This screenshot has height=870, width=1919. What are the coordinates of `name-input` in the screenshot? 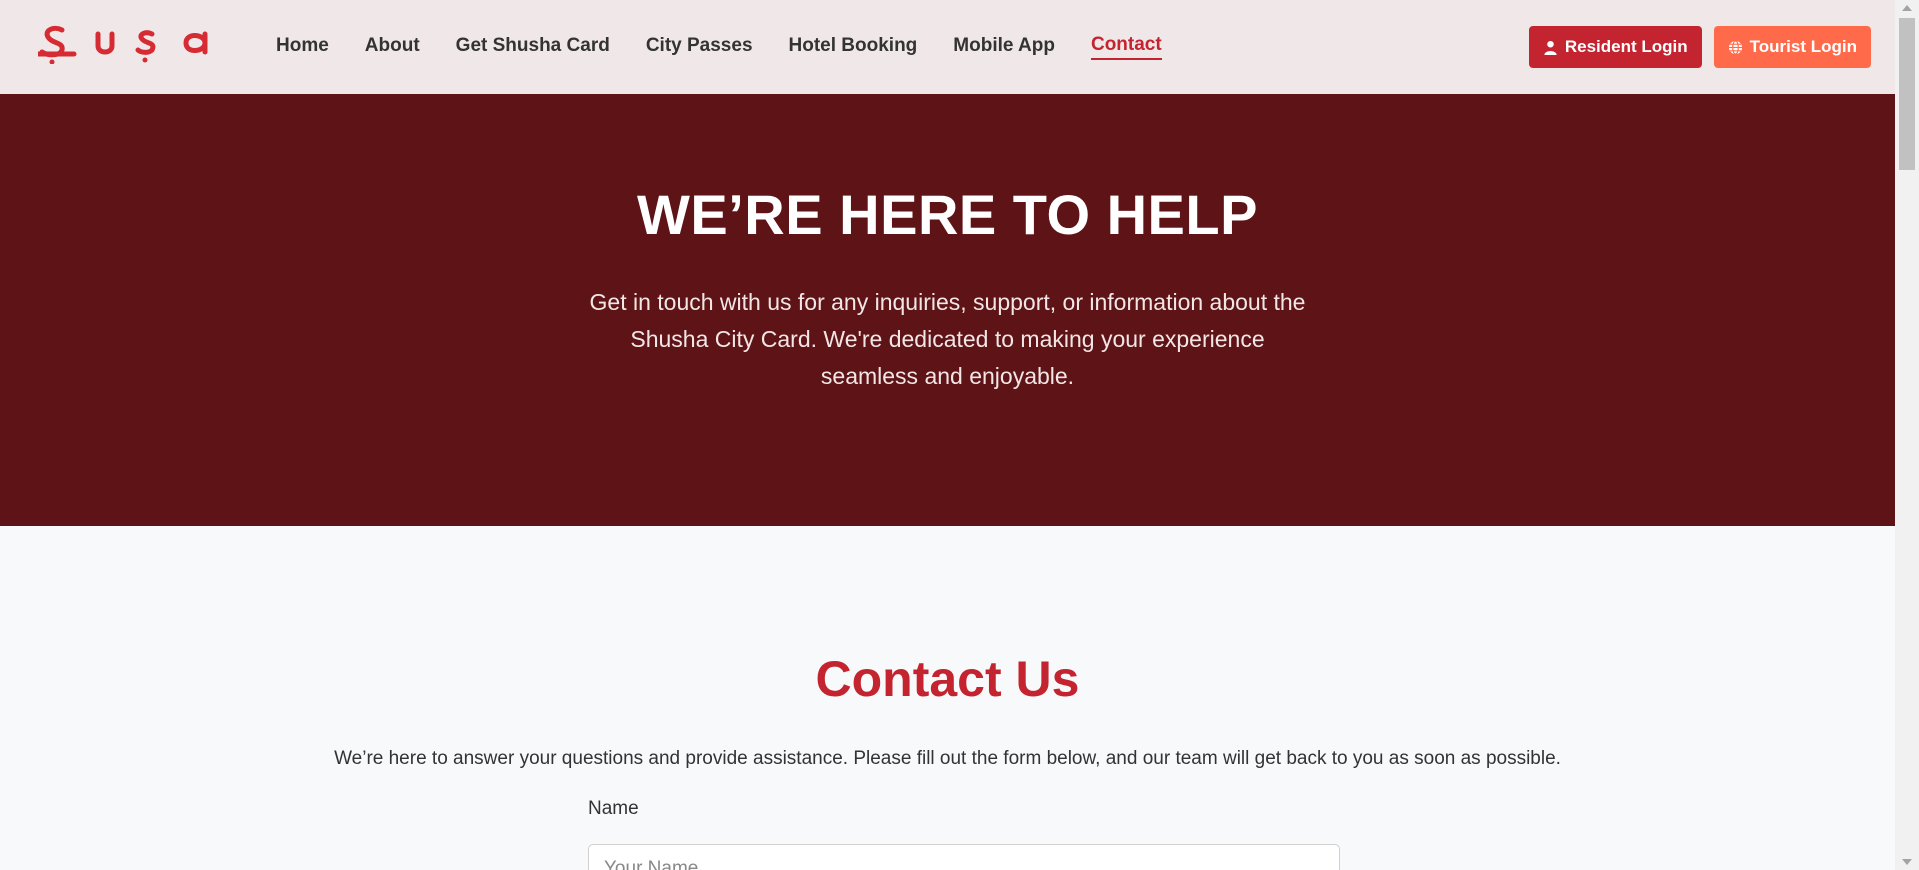 It's located at (964, 857).